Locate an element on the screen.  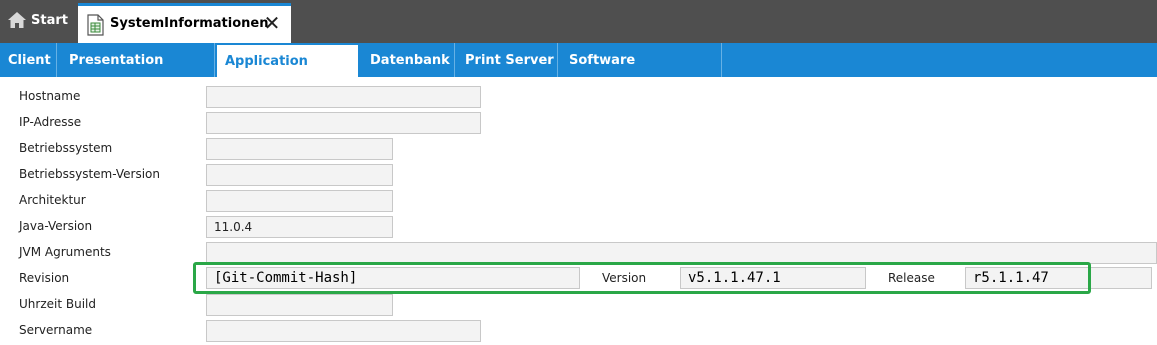
close-icon: ✕ is located at coordinates (272, 23).